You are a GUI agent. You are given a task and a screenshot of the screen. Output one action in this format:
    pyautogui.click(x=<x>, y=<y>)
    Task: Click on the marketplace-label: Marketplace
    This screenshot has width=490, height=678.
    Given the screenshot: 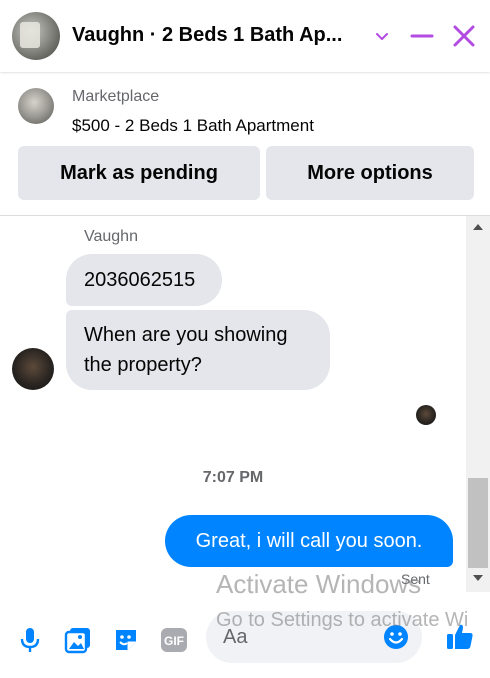 What is the action you would take?
    pyautogui.click(x=116, y=96)
    